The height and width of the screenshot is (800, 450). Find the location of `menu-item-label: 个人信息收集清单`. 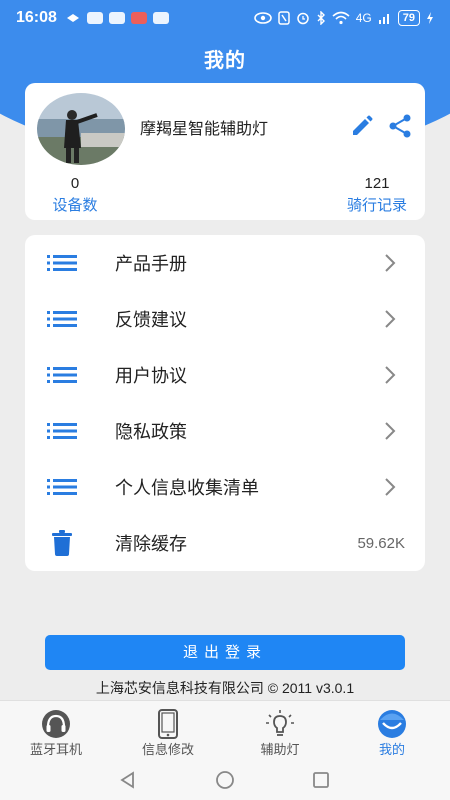

menu-item-label: 个人信息收集清单 is located at coordinates (187, 488).